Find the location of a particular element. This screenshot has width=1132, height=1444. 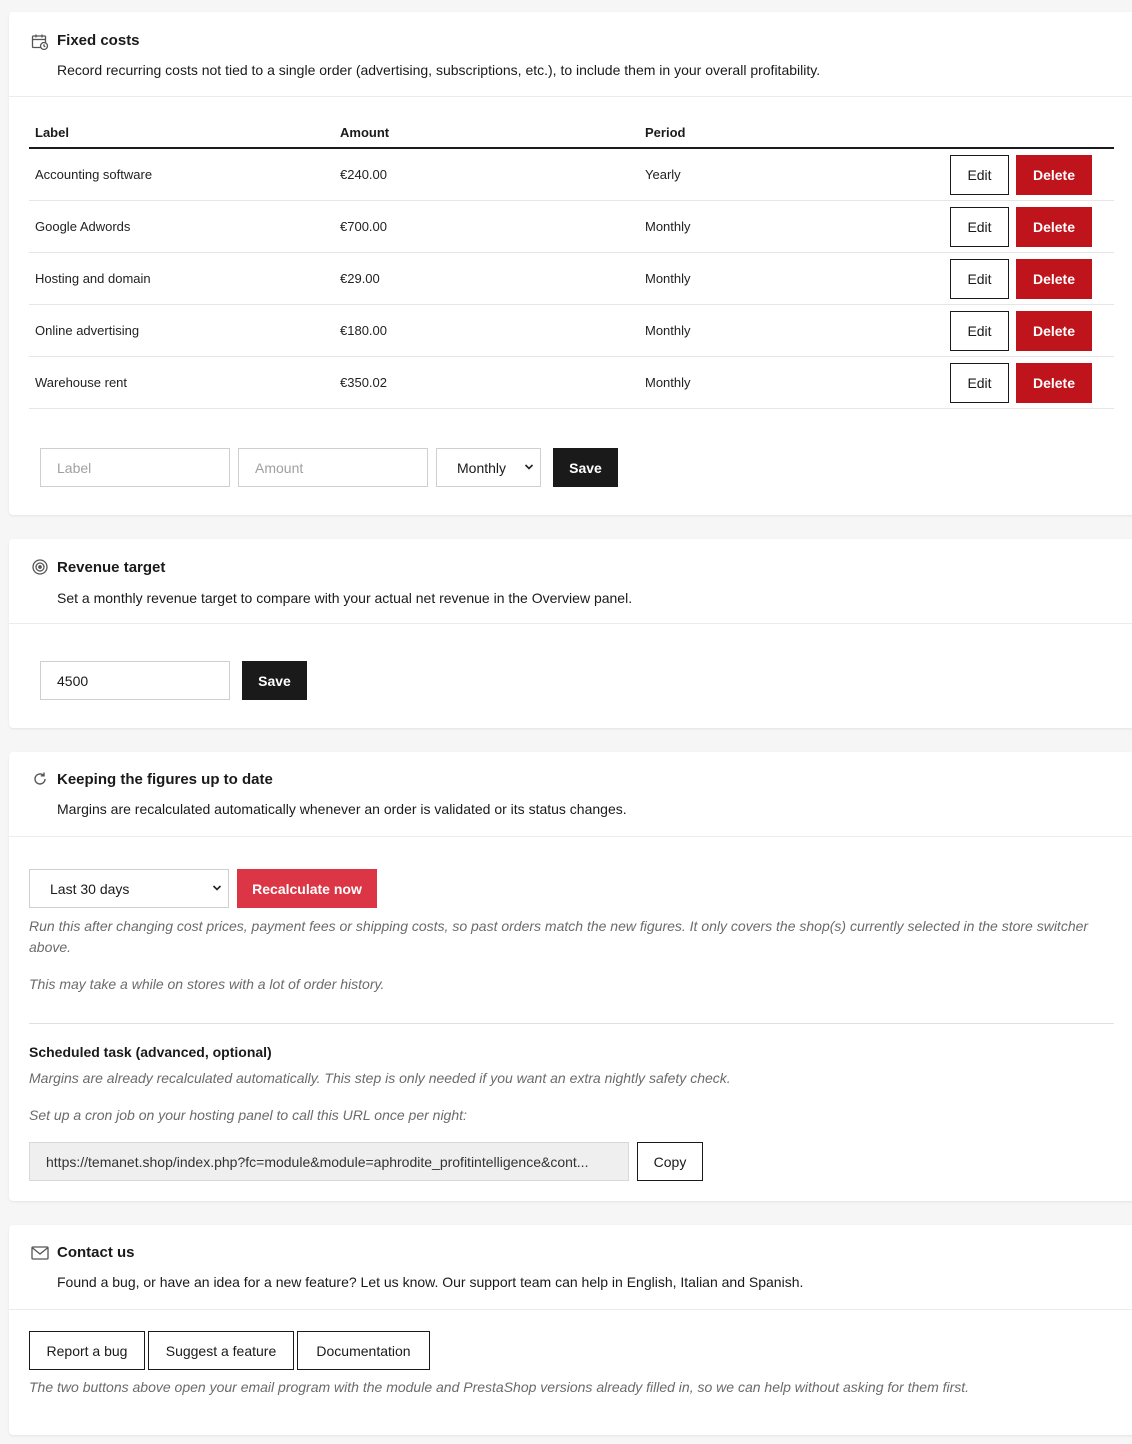

fixed-costs-title: Fixed costs is located at coordinates (98, 40).